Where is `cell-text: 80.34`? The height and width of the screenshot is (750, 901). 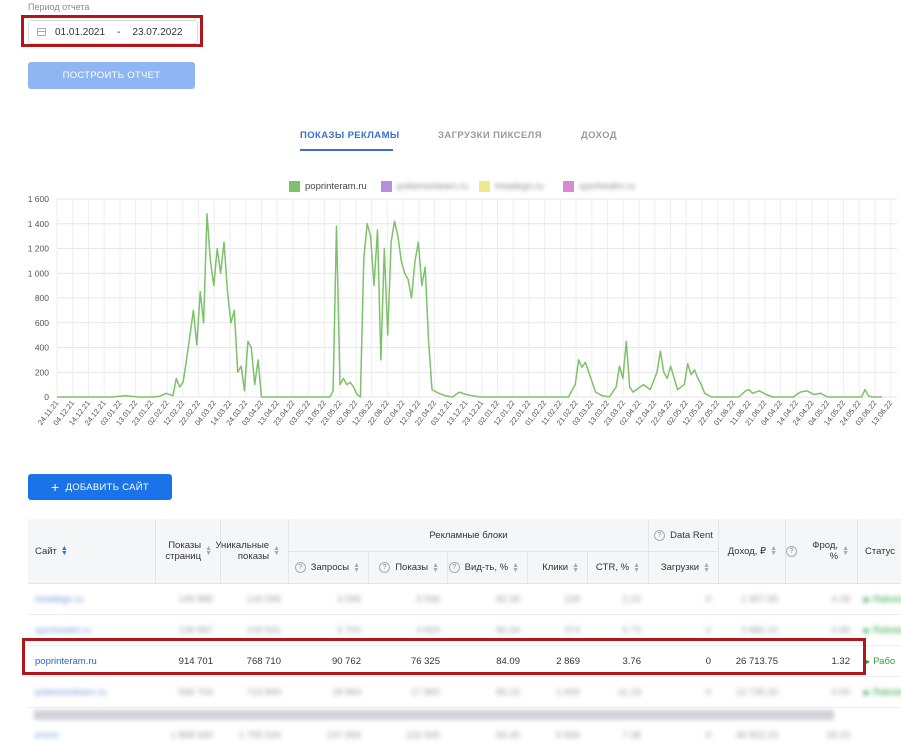 cell-text: 80.34 is located at coordinates (508, 630).